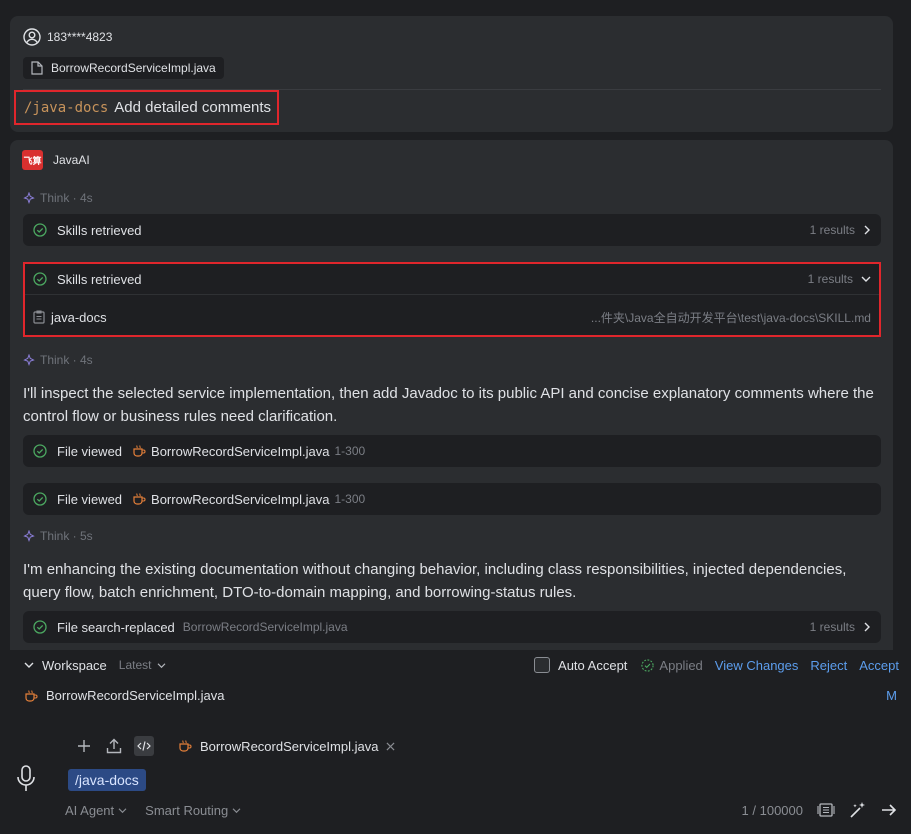 Image resolution: width=911 pixels, height=834 pixels. I want to click on ai-name: JavaAI, so click(71, 160).